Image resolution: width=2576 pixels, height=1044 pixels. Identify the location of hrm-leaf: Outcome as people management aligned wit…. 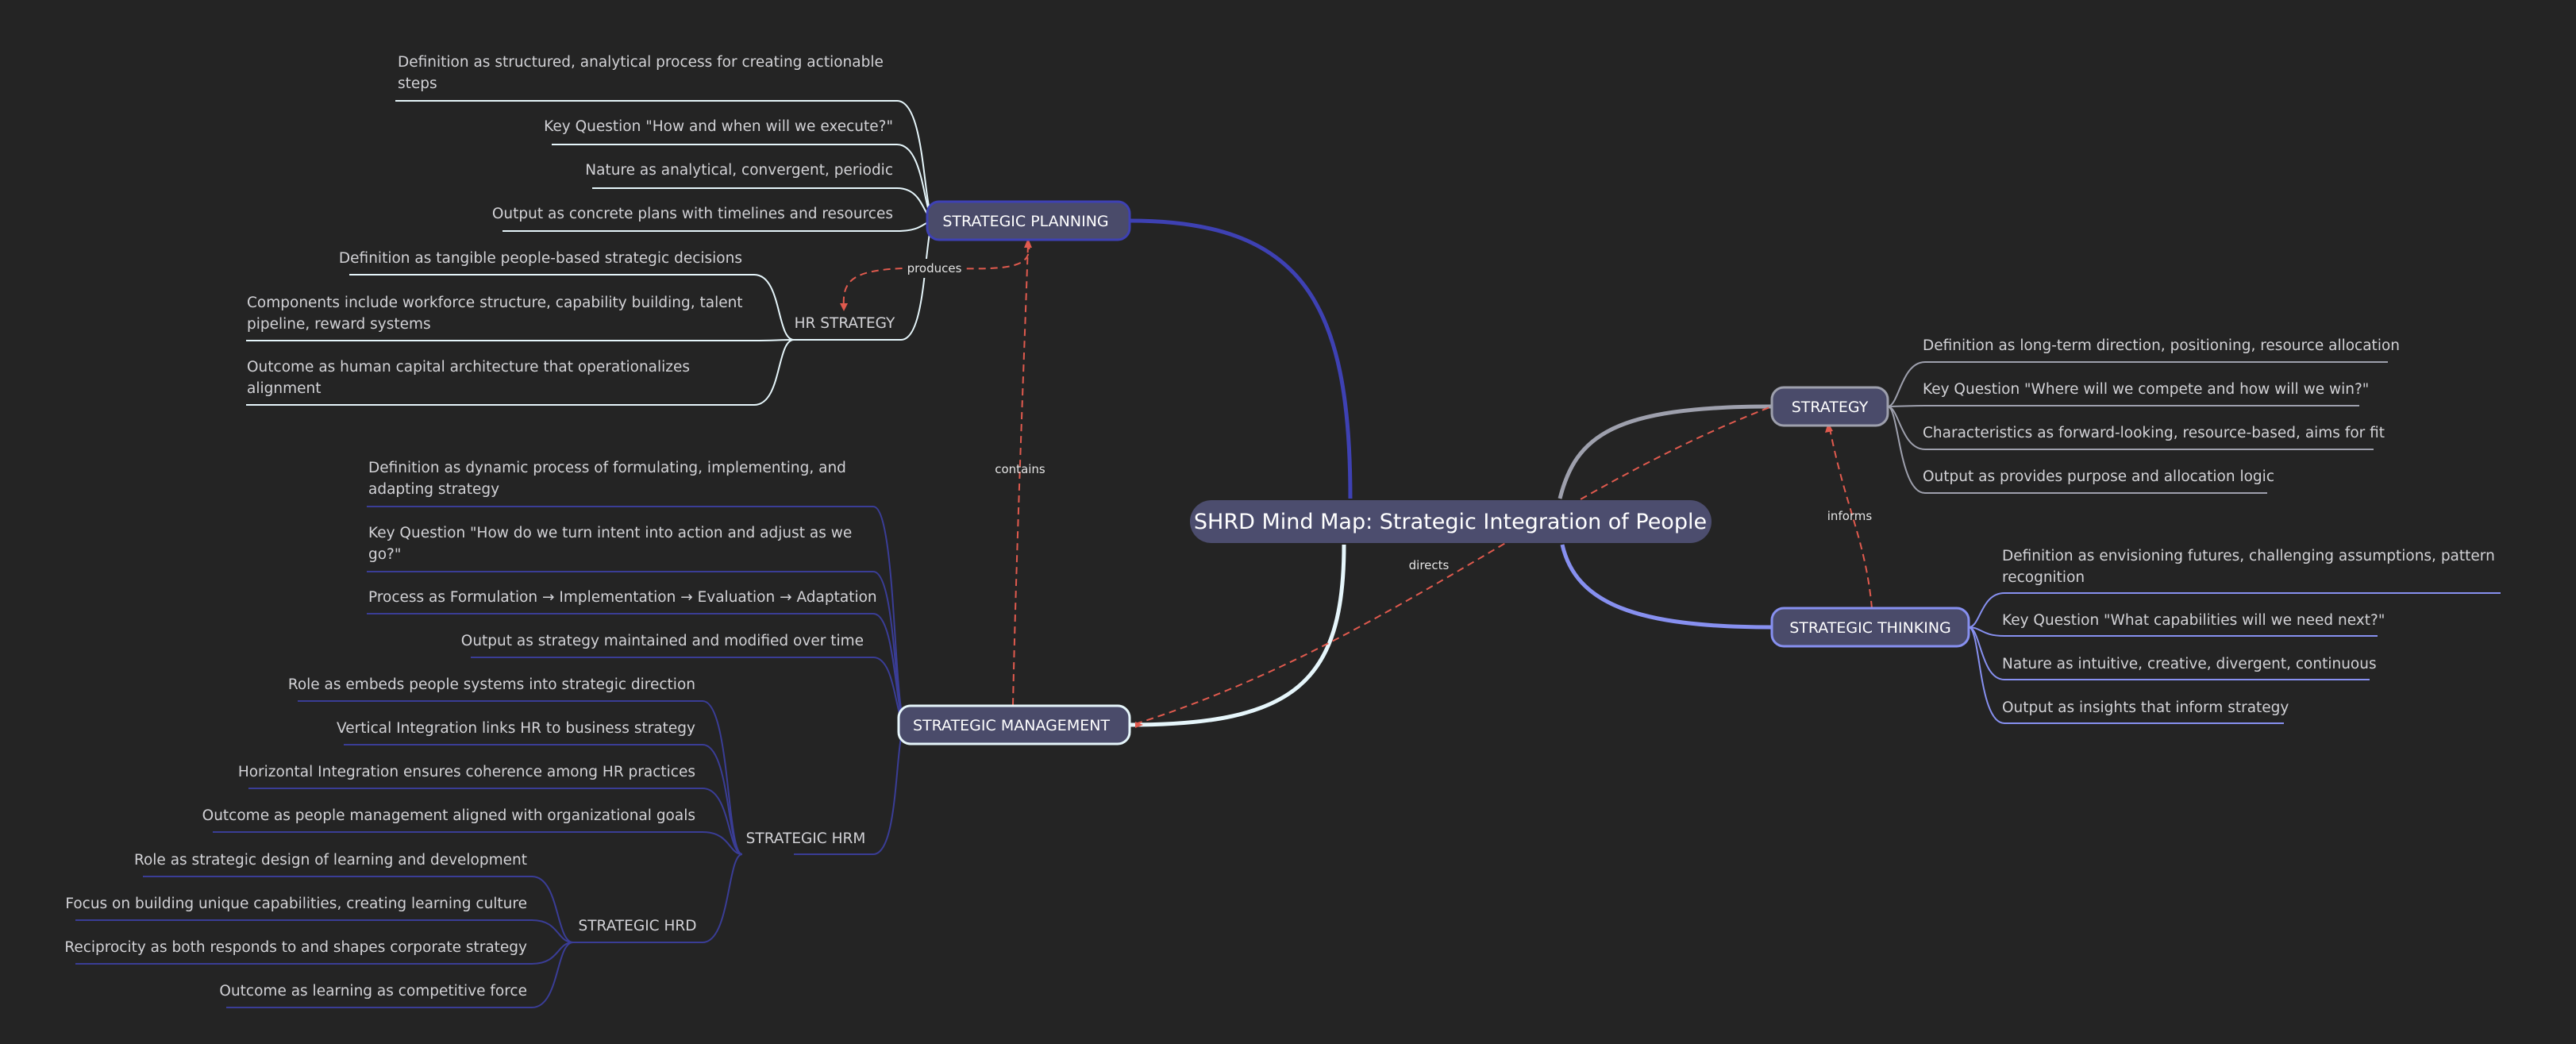
(448, 815).